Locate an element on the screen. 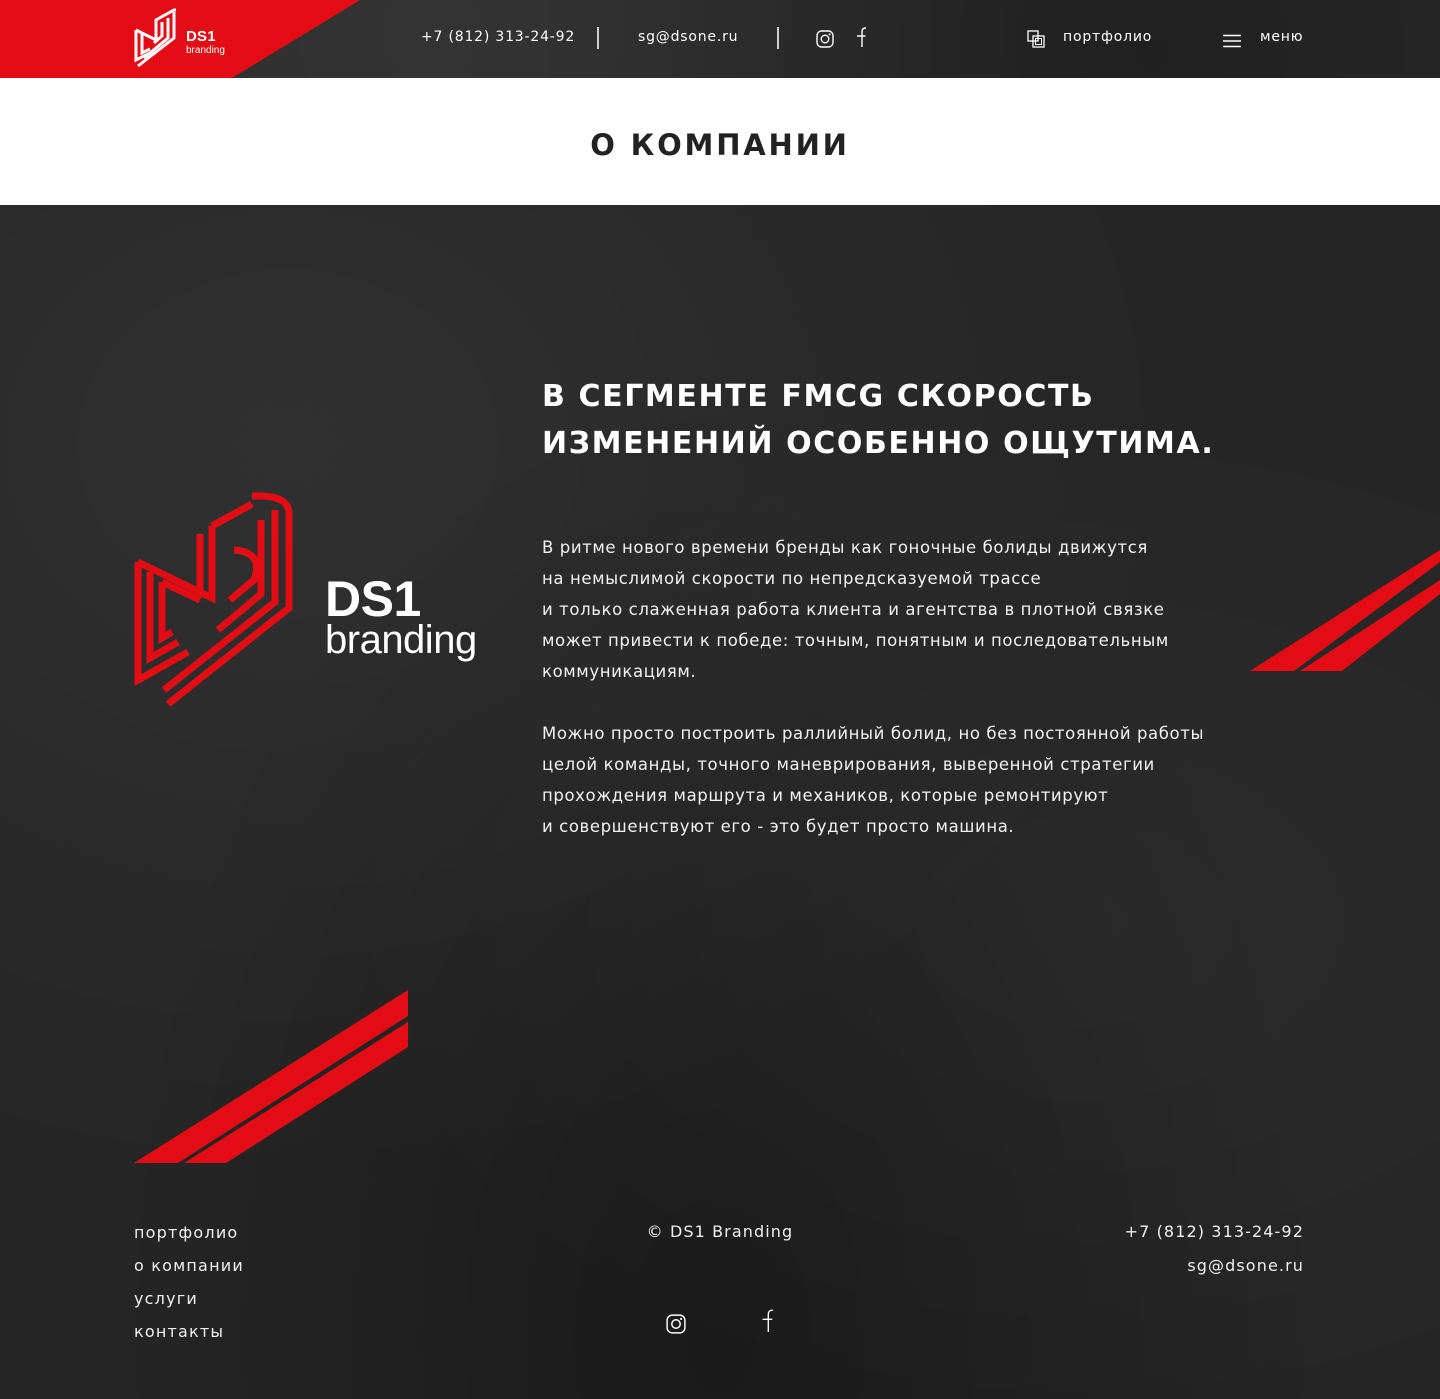 The height and width of the screenshot is (1399, 1440). big-logo: DS1 branding is located at coordinates (314, 602).